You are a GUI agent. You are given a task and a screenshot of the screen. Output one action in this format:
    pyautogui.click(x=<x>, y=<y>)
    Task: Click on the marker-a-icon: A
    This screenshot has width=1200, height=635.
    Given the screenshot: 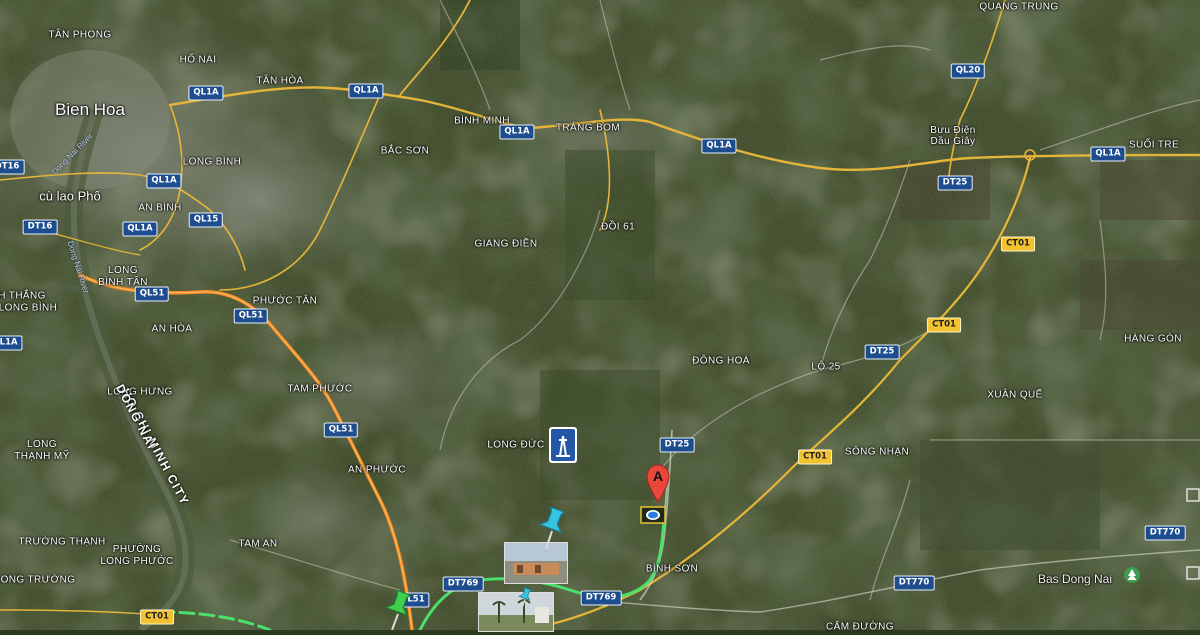 What is the action you would take?
    pyautogui.click(x=658, y=483)
    